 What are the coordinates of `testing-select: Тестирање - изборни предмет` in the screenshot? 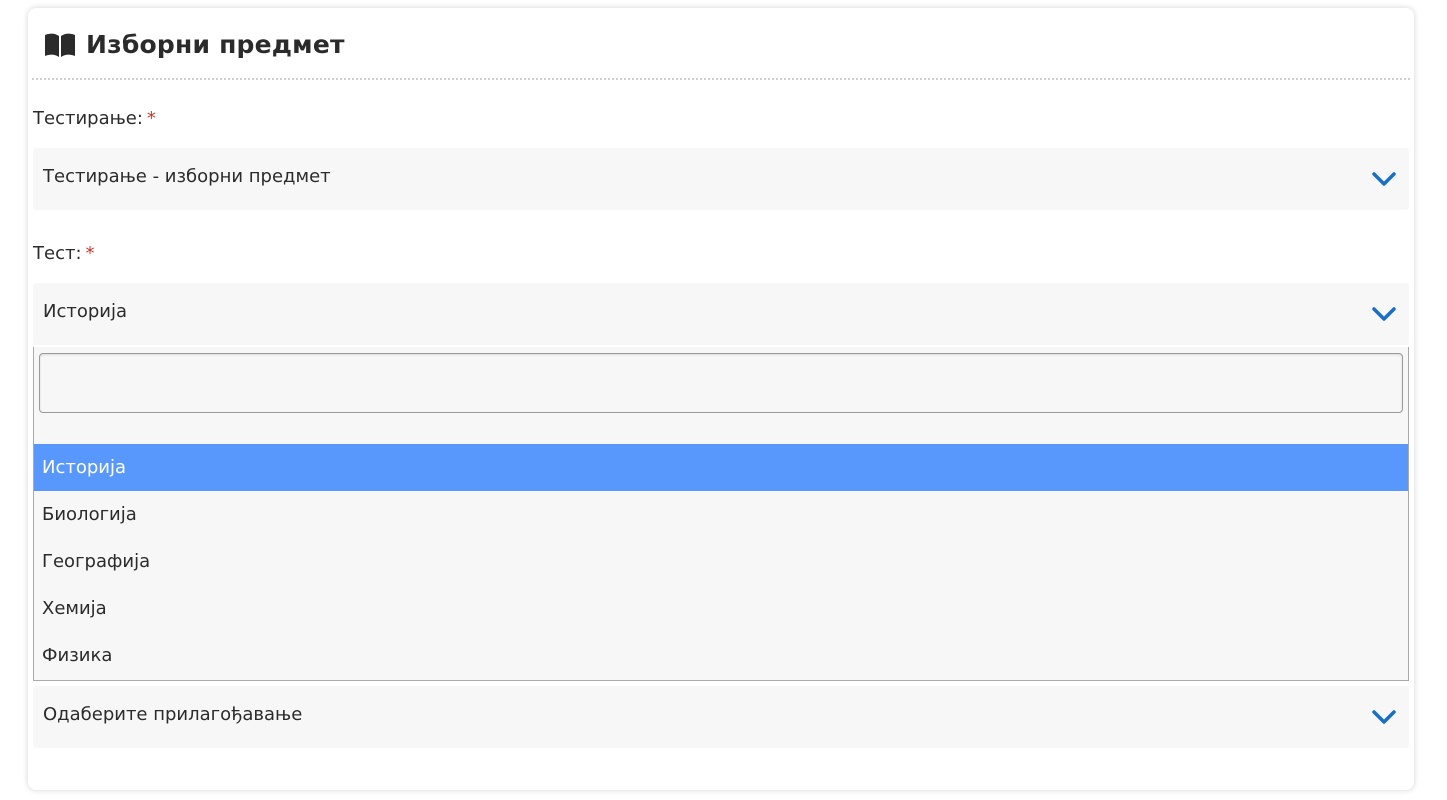 It's located at (721, 179).